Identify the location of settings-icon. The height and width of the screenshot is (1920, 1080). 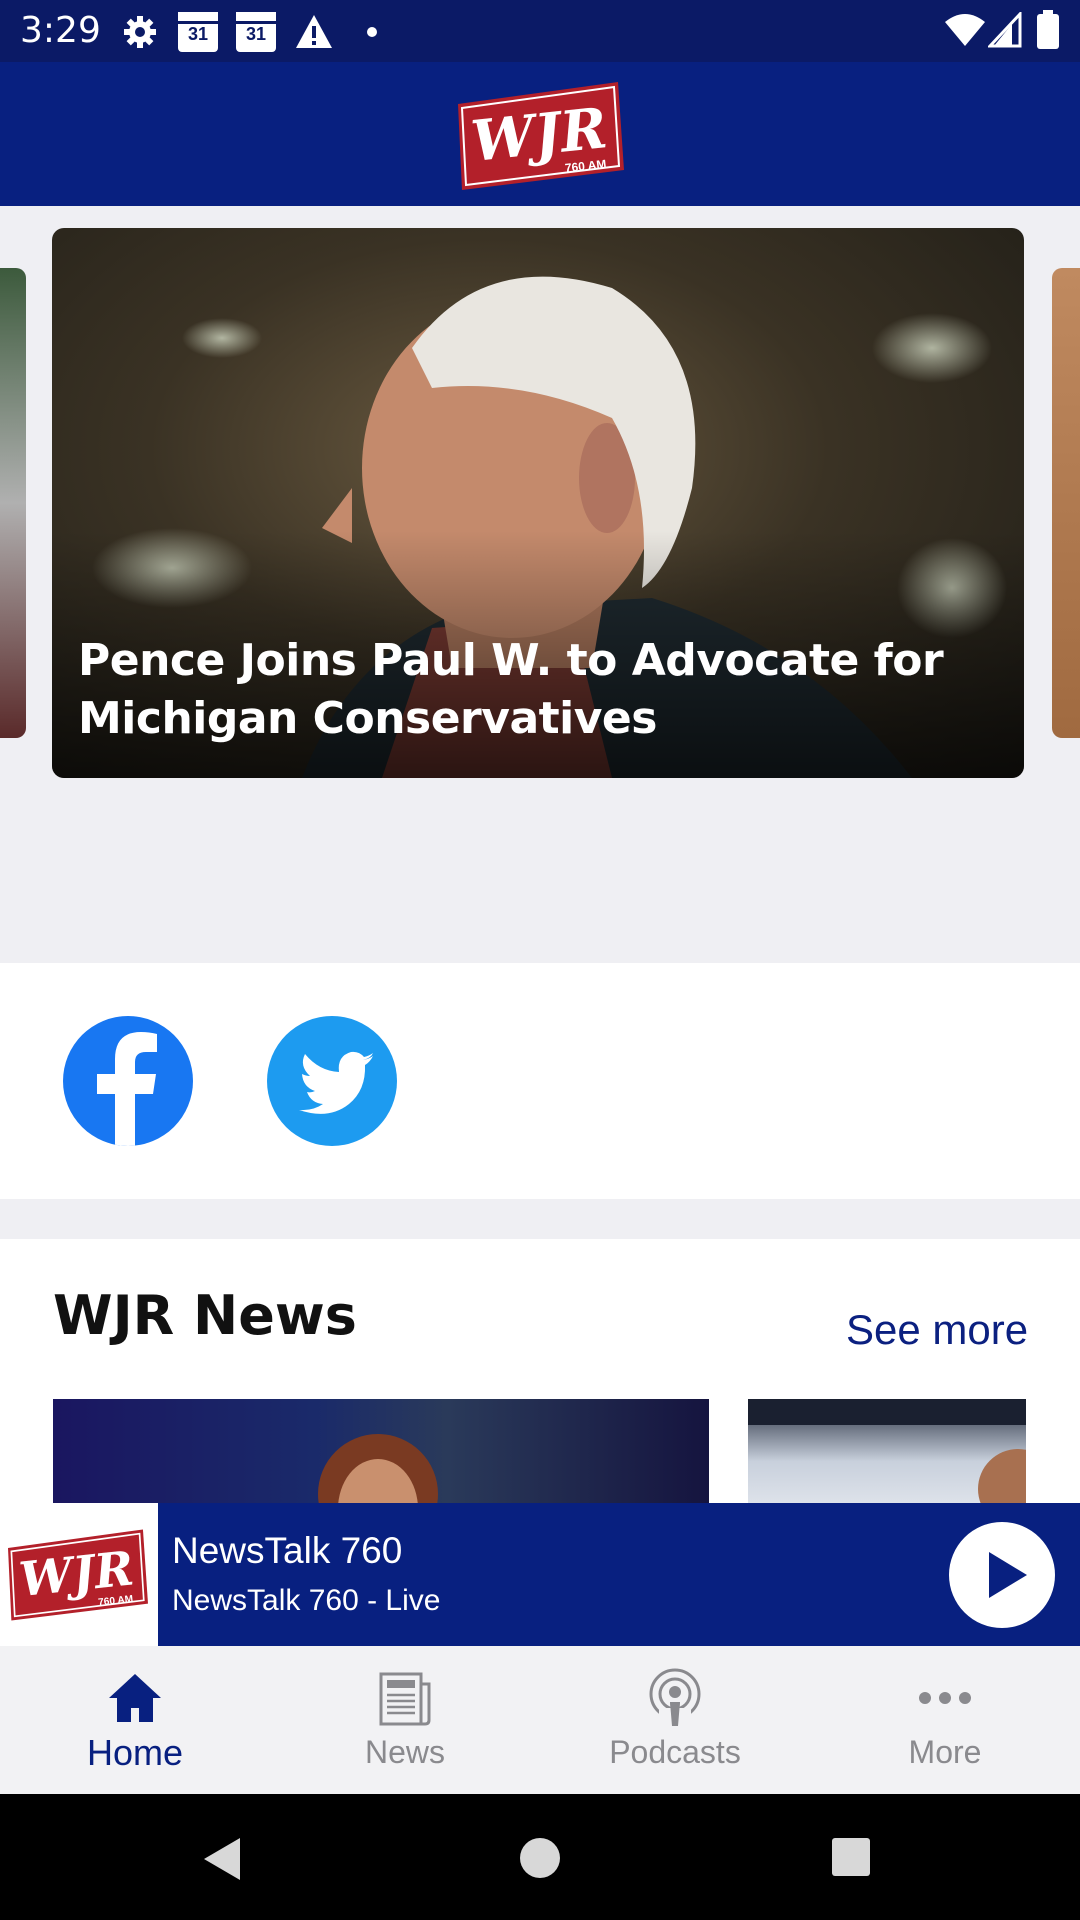
(140, 32).